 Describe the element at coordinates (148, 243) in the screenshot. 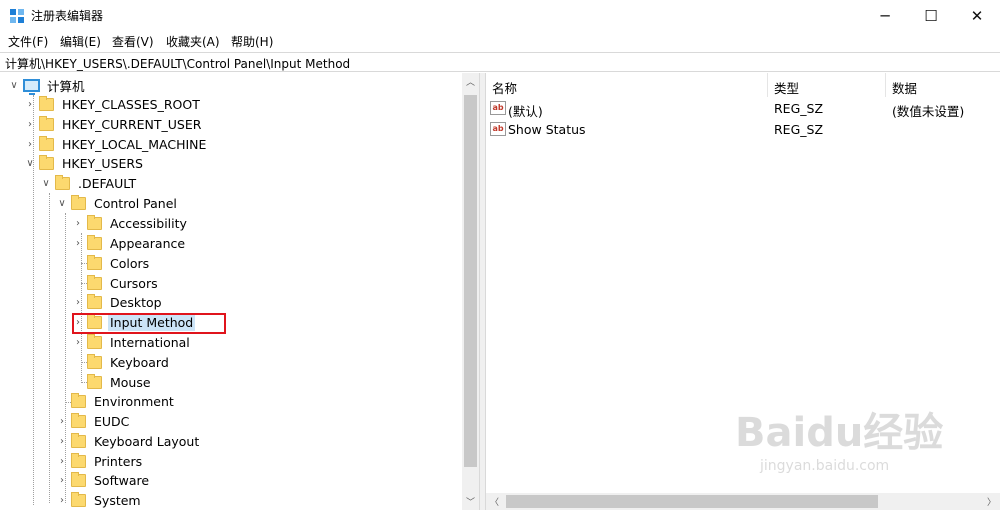

I see `tree-node-label: Appearance` at that location.